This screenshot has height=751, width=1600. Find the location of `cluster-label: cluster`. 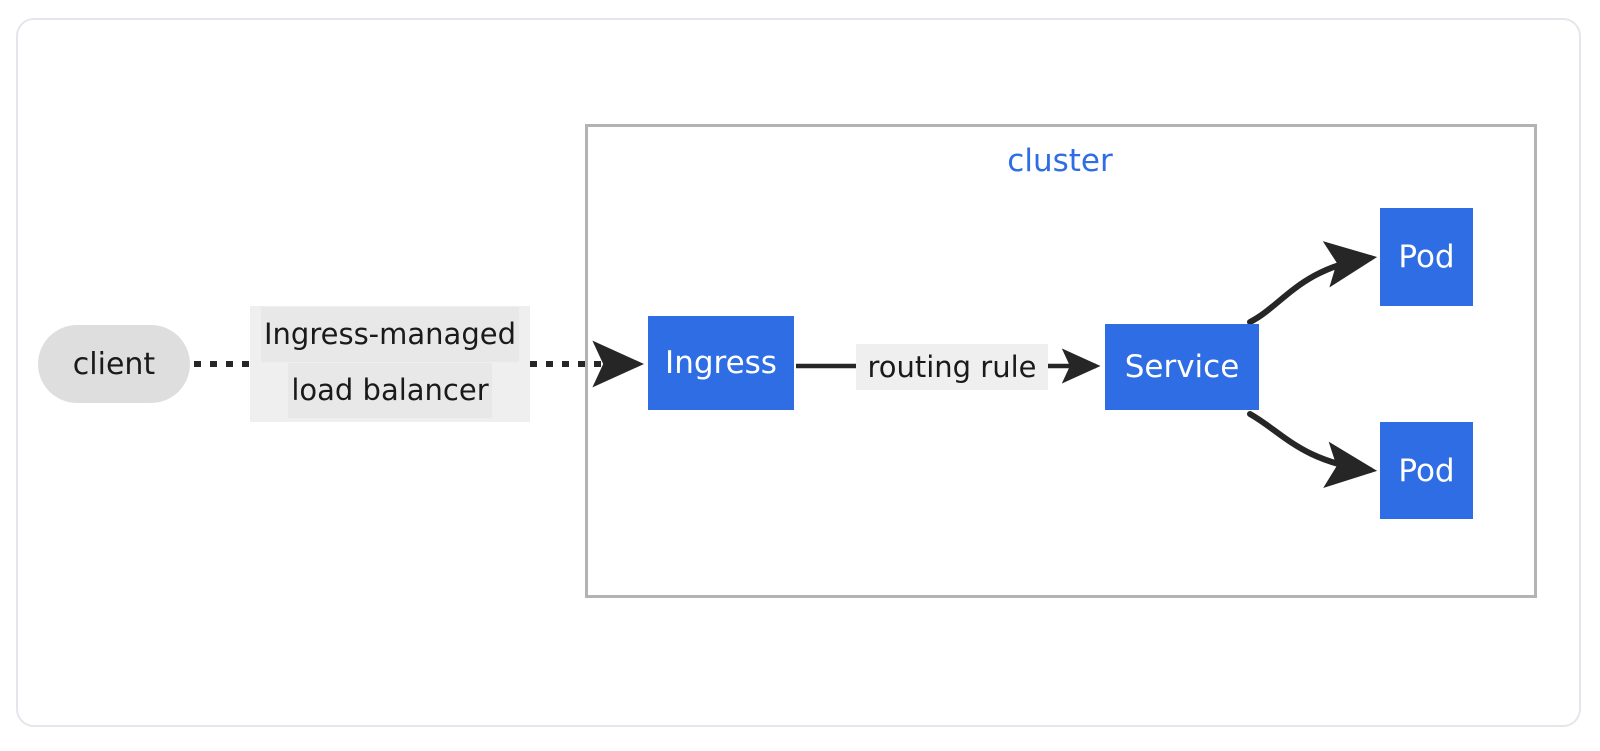

cluster-label: cluster is located at coordinates (1060, 161).